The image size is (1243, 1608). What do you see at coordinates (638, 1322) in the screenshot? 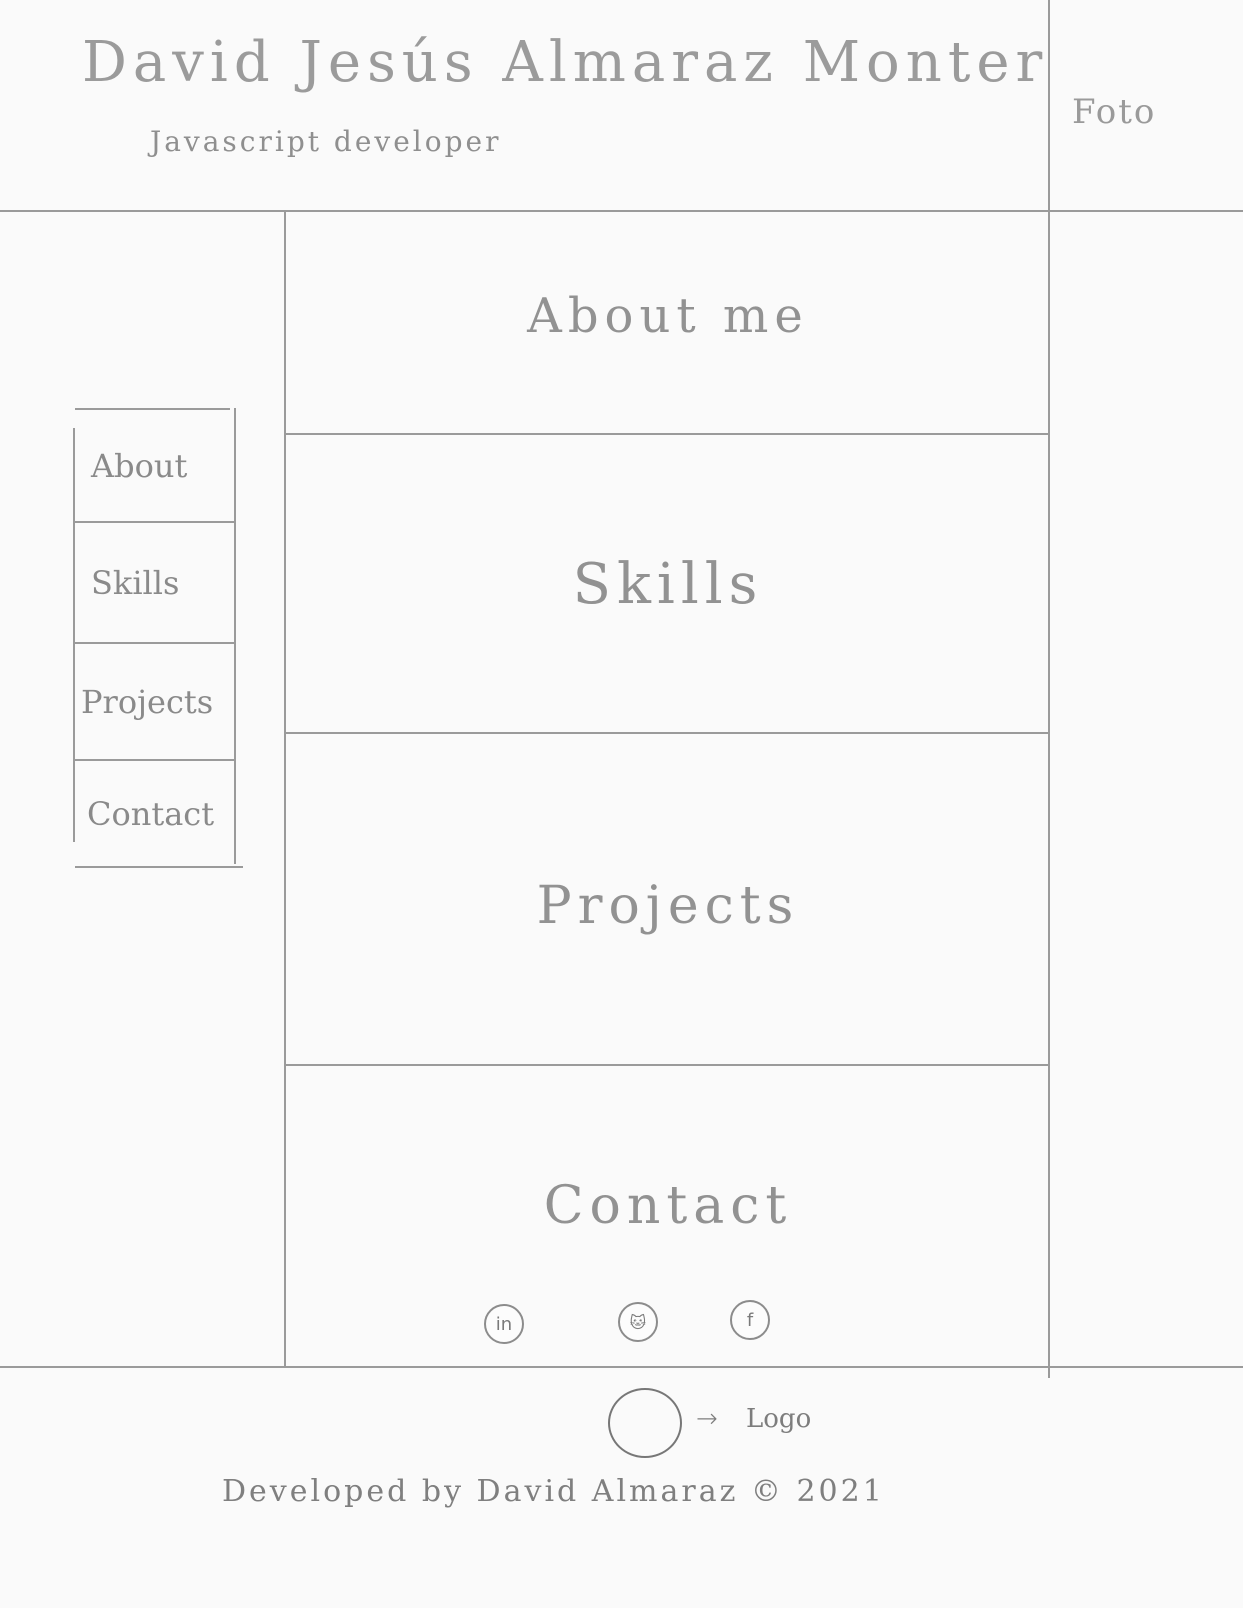
I see `github-icon: 🐱` at bounding box center [638, 1322].